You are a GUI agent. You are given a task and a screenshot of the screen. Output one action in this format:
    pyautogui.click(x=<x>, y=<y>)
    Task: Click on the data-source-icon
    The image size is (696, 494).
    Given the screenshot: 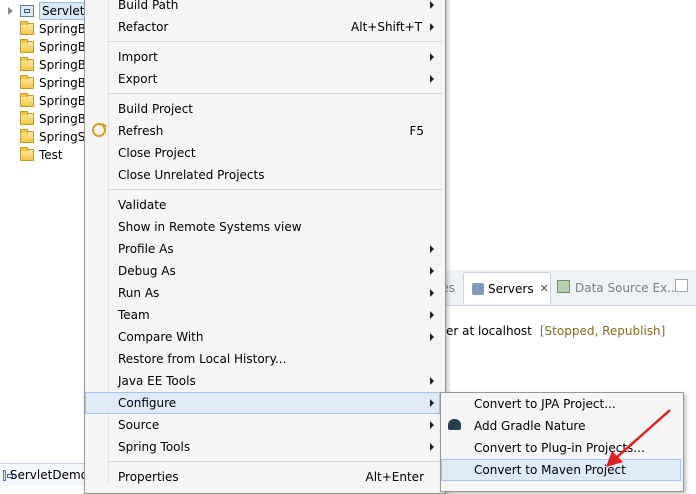 What is the action you would take?
    pyautogui.click(x=563, y=286)
    